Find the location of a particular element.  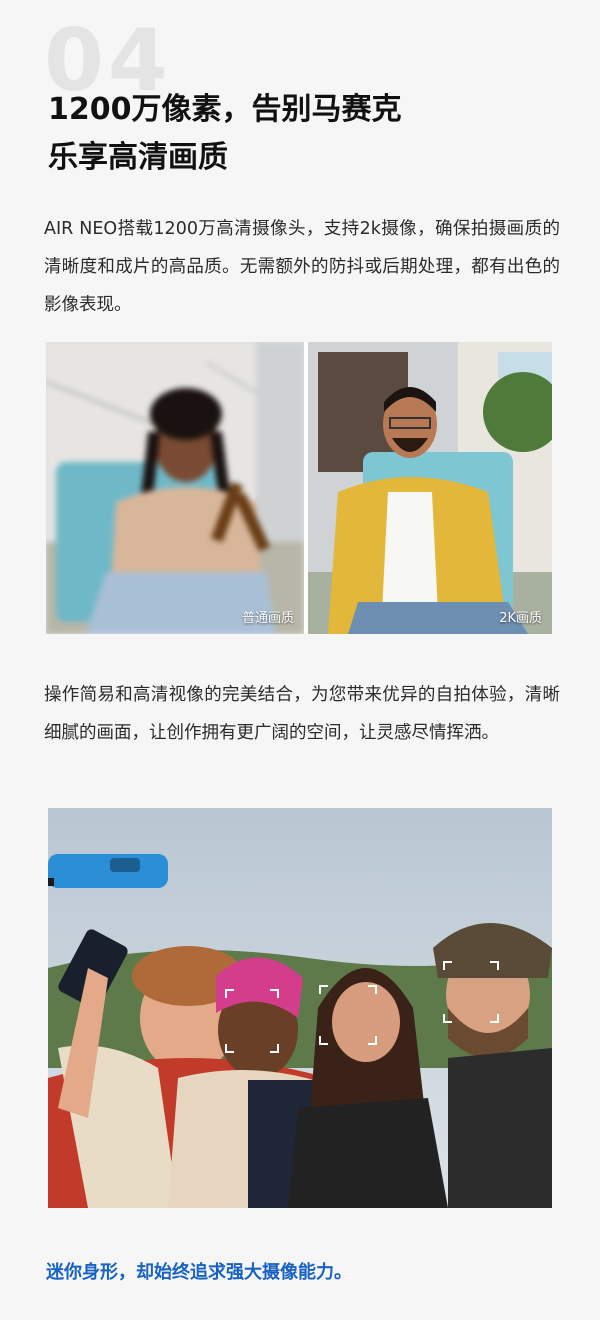

page-heading: 1200万像素，告别马赛克 乐享高清画质 is located at coordinates (308, 134).